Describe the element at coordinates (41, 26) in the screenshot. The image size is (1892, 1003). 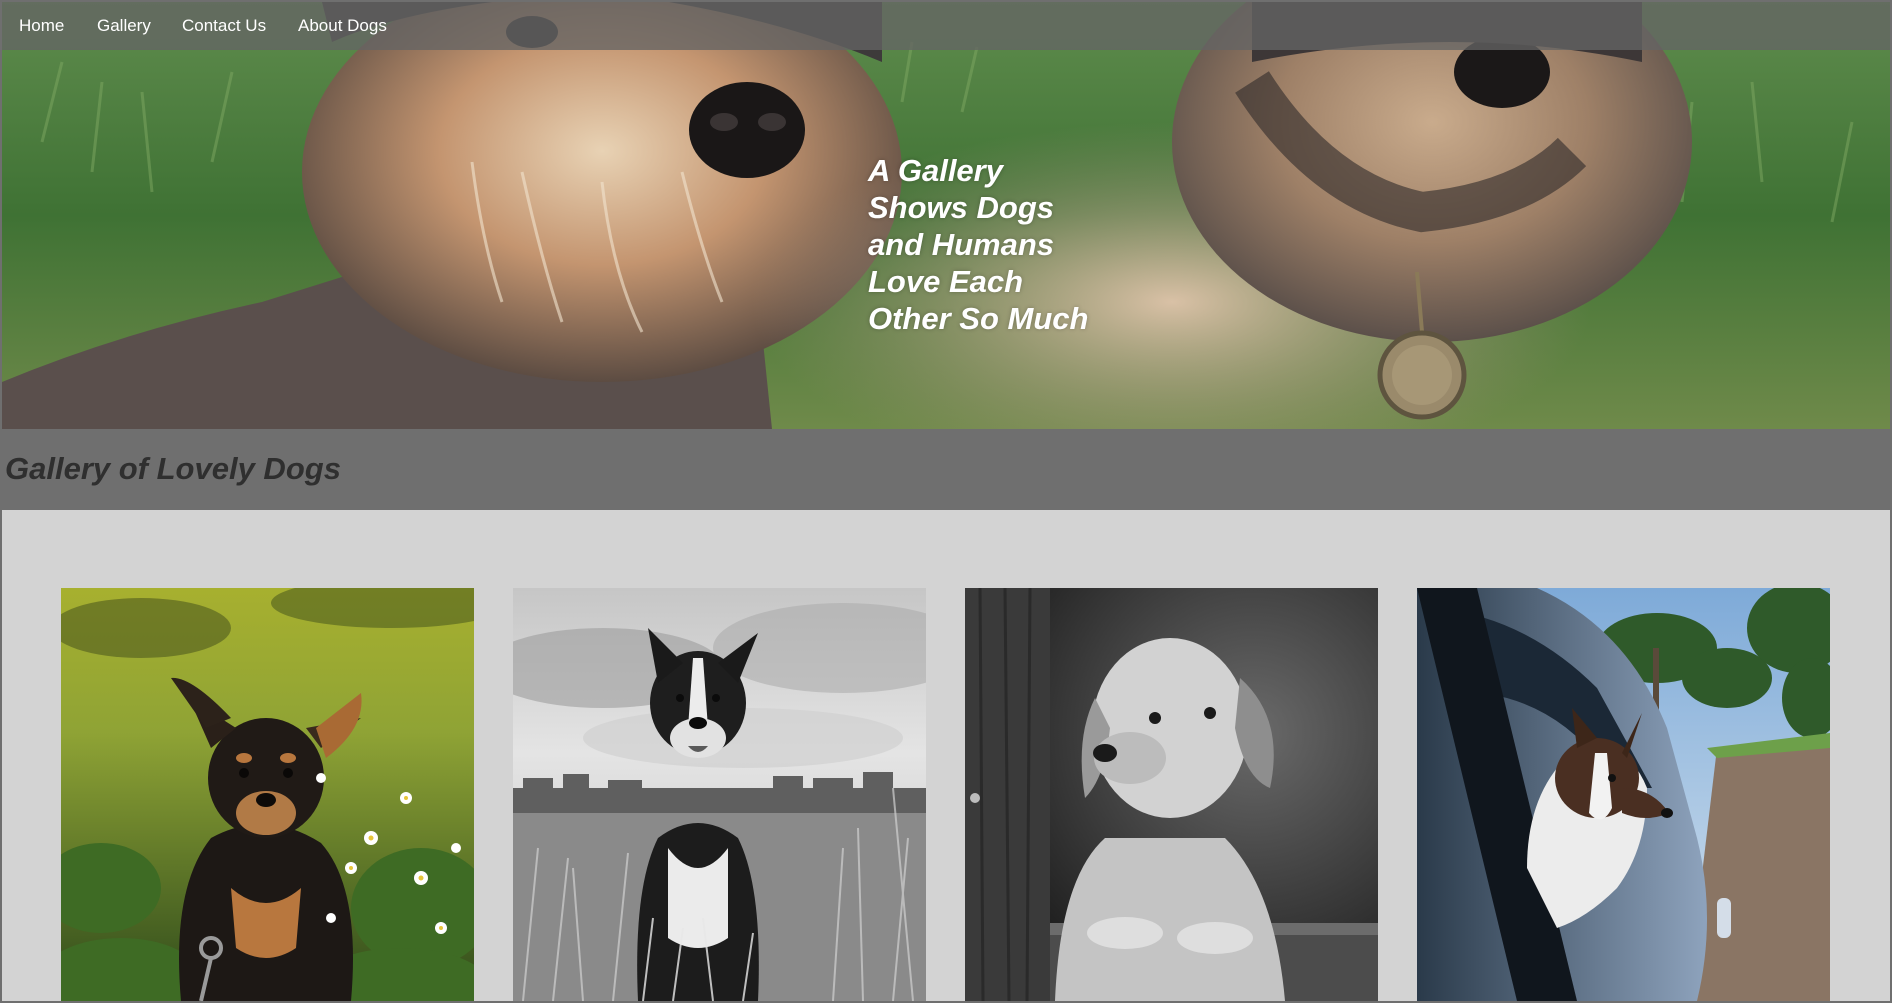
I see `nav-link-home: Home` at that location.